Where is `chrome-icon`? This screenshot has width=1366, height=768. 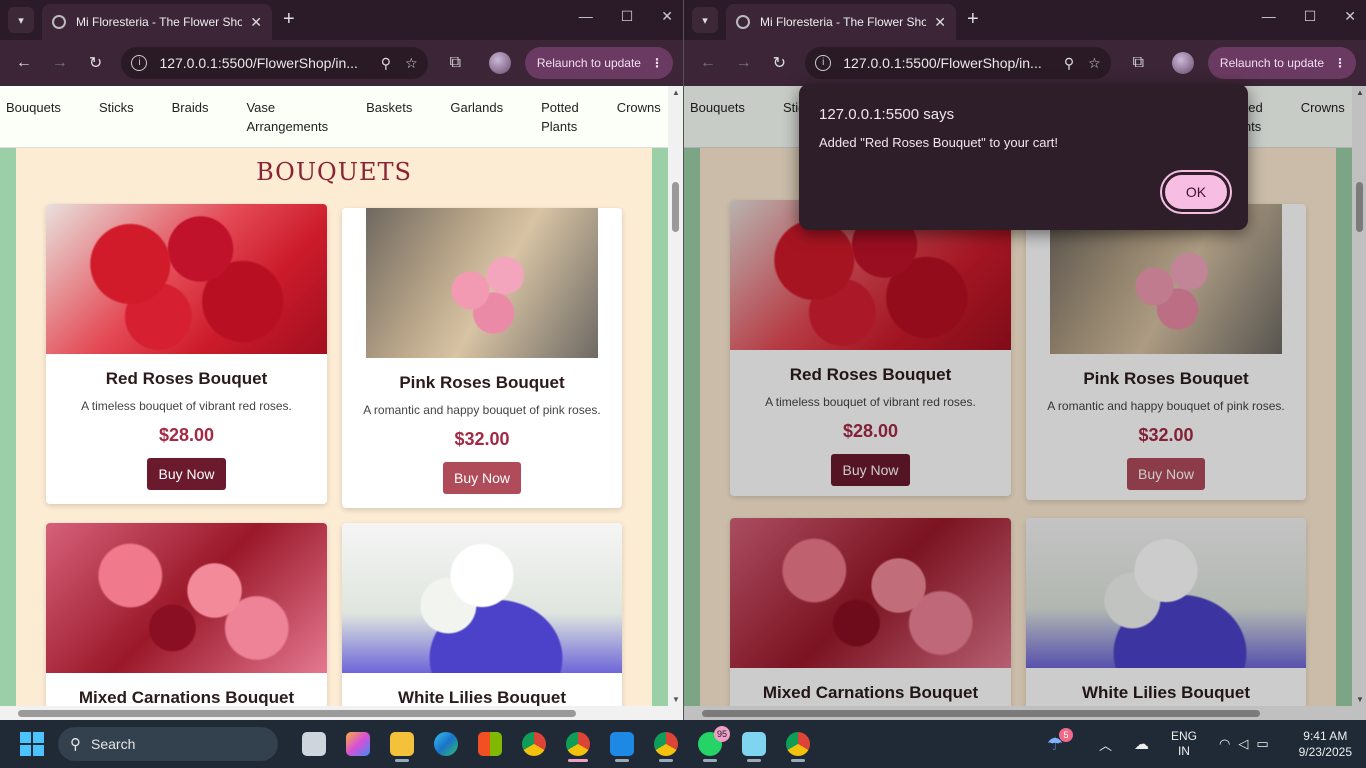
chrome-icon is located at coordinates (534, 744).